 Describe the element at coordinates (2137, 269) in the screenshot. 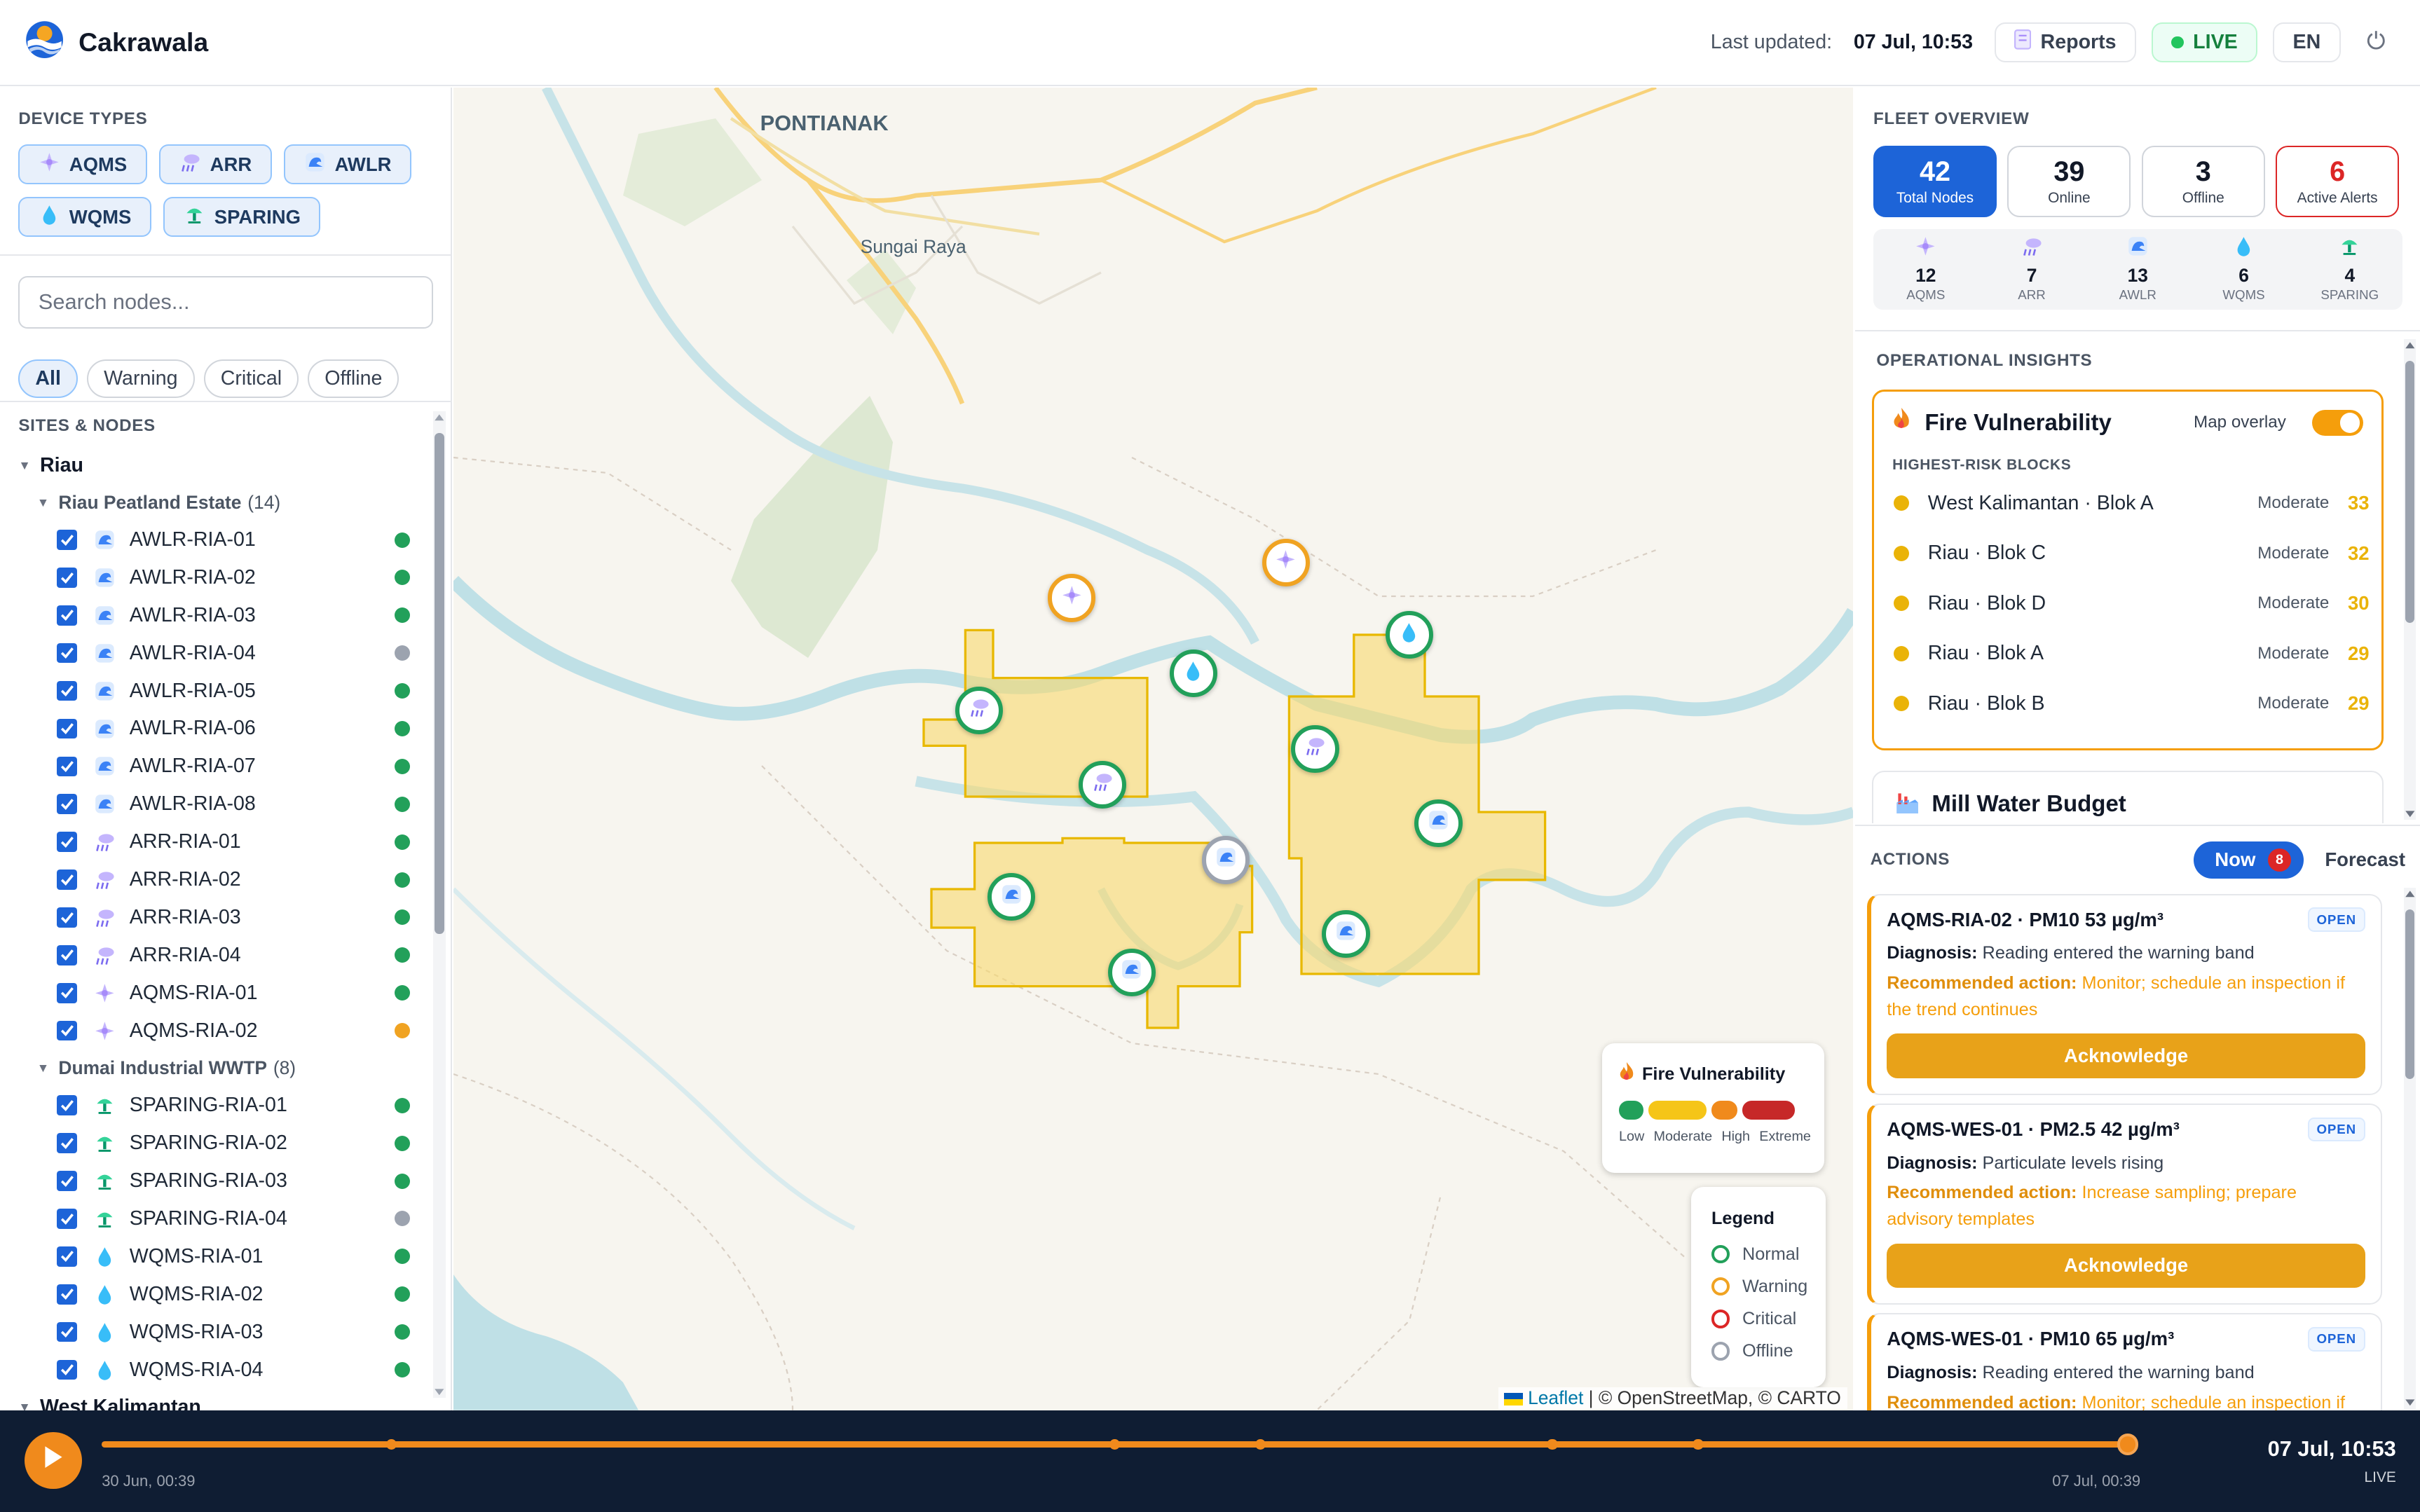

I see `type-count-awlr: 13 AWLR` at that location.